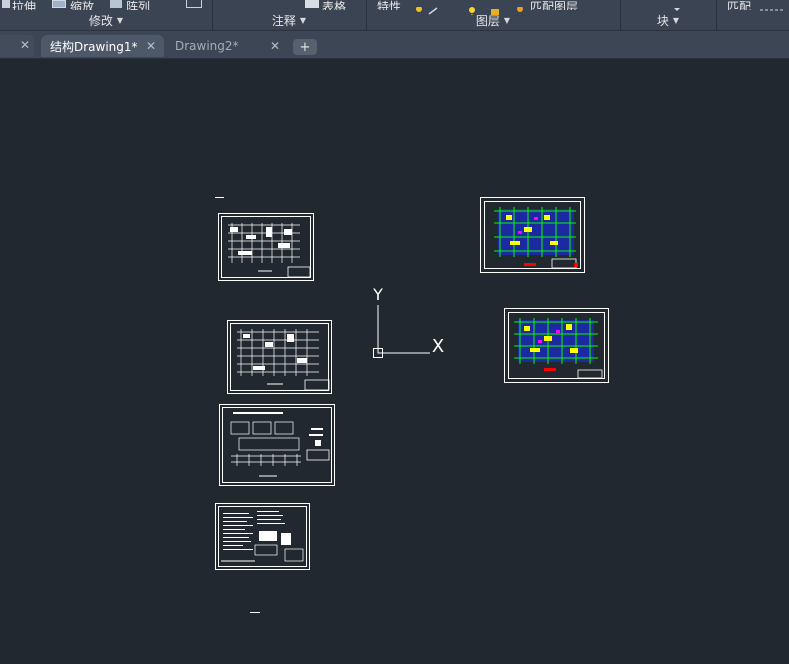 This screenshot has width=789, height=664. What do you see at coordinates (487, 21) in the screenshot?
I see `panel-layers-label: 图层` at bounding box center [487, 21].